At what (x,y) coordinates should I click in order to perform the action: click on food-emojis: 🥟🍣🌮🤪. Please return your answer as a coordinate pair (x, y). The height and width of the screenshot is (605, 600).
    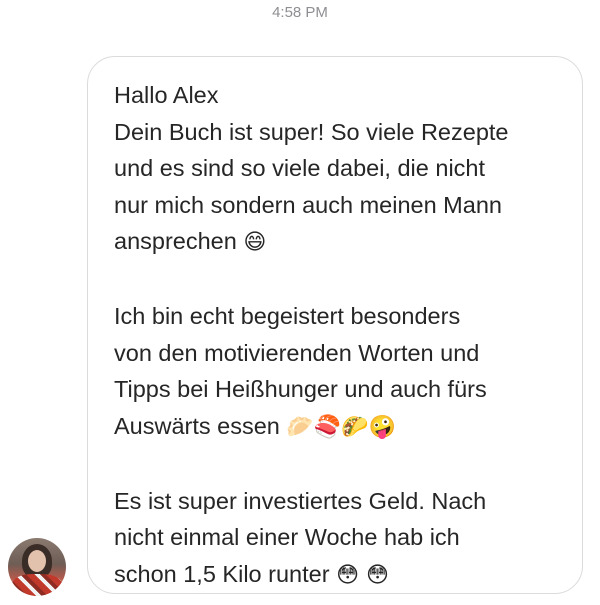
    Looking at the image, I should click on (341, 427).